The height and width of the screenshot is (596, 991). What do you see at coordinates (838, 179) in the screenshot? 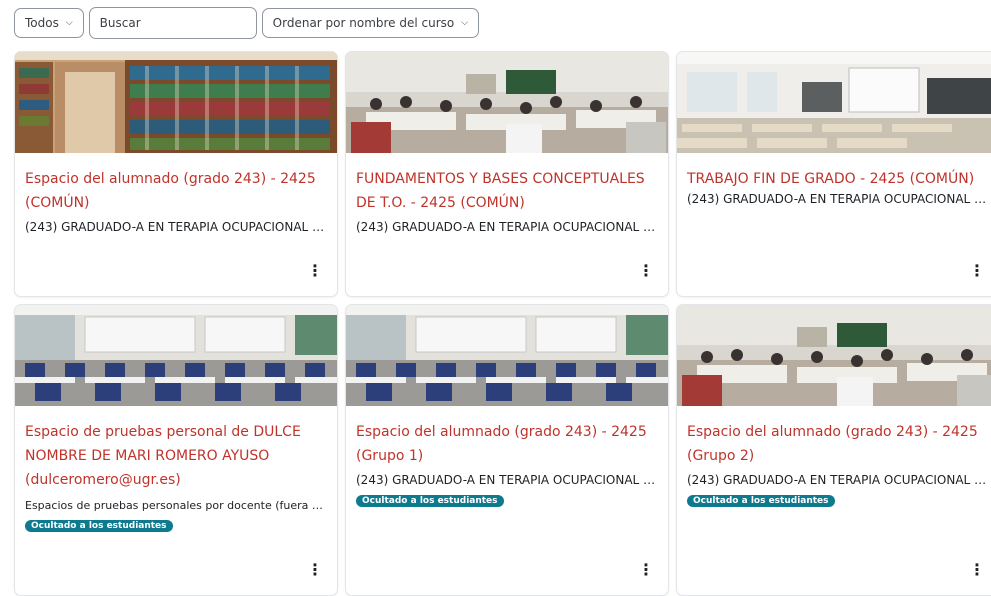
I see `course-title: TRABAJO FIN DE GRADO - 2425 (COMÚN)` at bounding box center [838, 179].